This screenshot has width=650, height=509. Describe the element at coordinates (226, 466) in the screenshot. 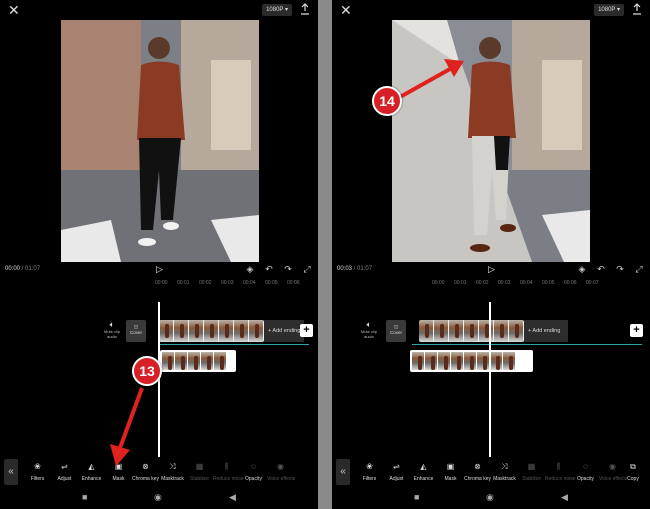

I see `reduce-noise-icon: ⫼` at that location.